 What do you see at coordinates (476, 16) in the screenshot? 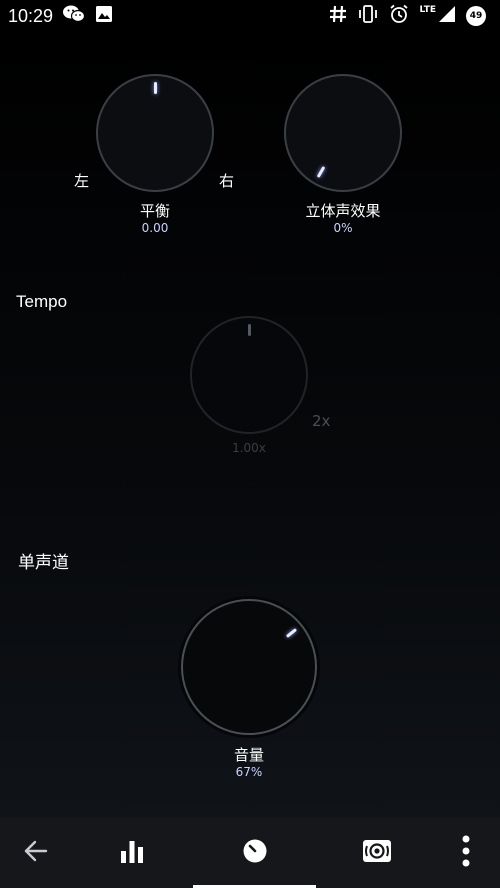
I see `battery-indicator: 49` at bounding box center [476, 16].